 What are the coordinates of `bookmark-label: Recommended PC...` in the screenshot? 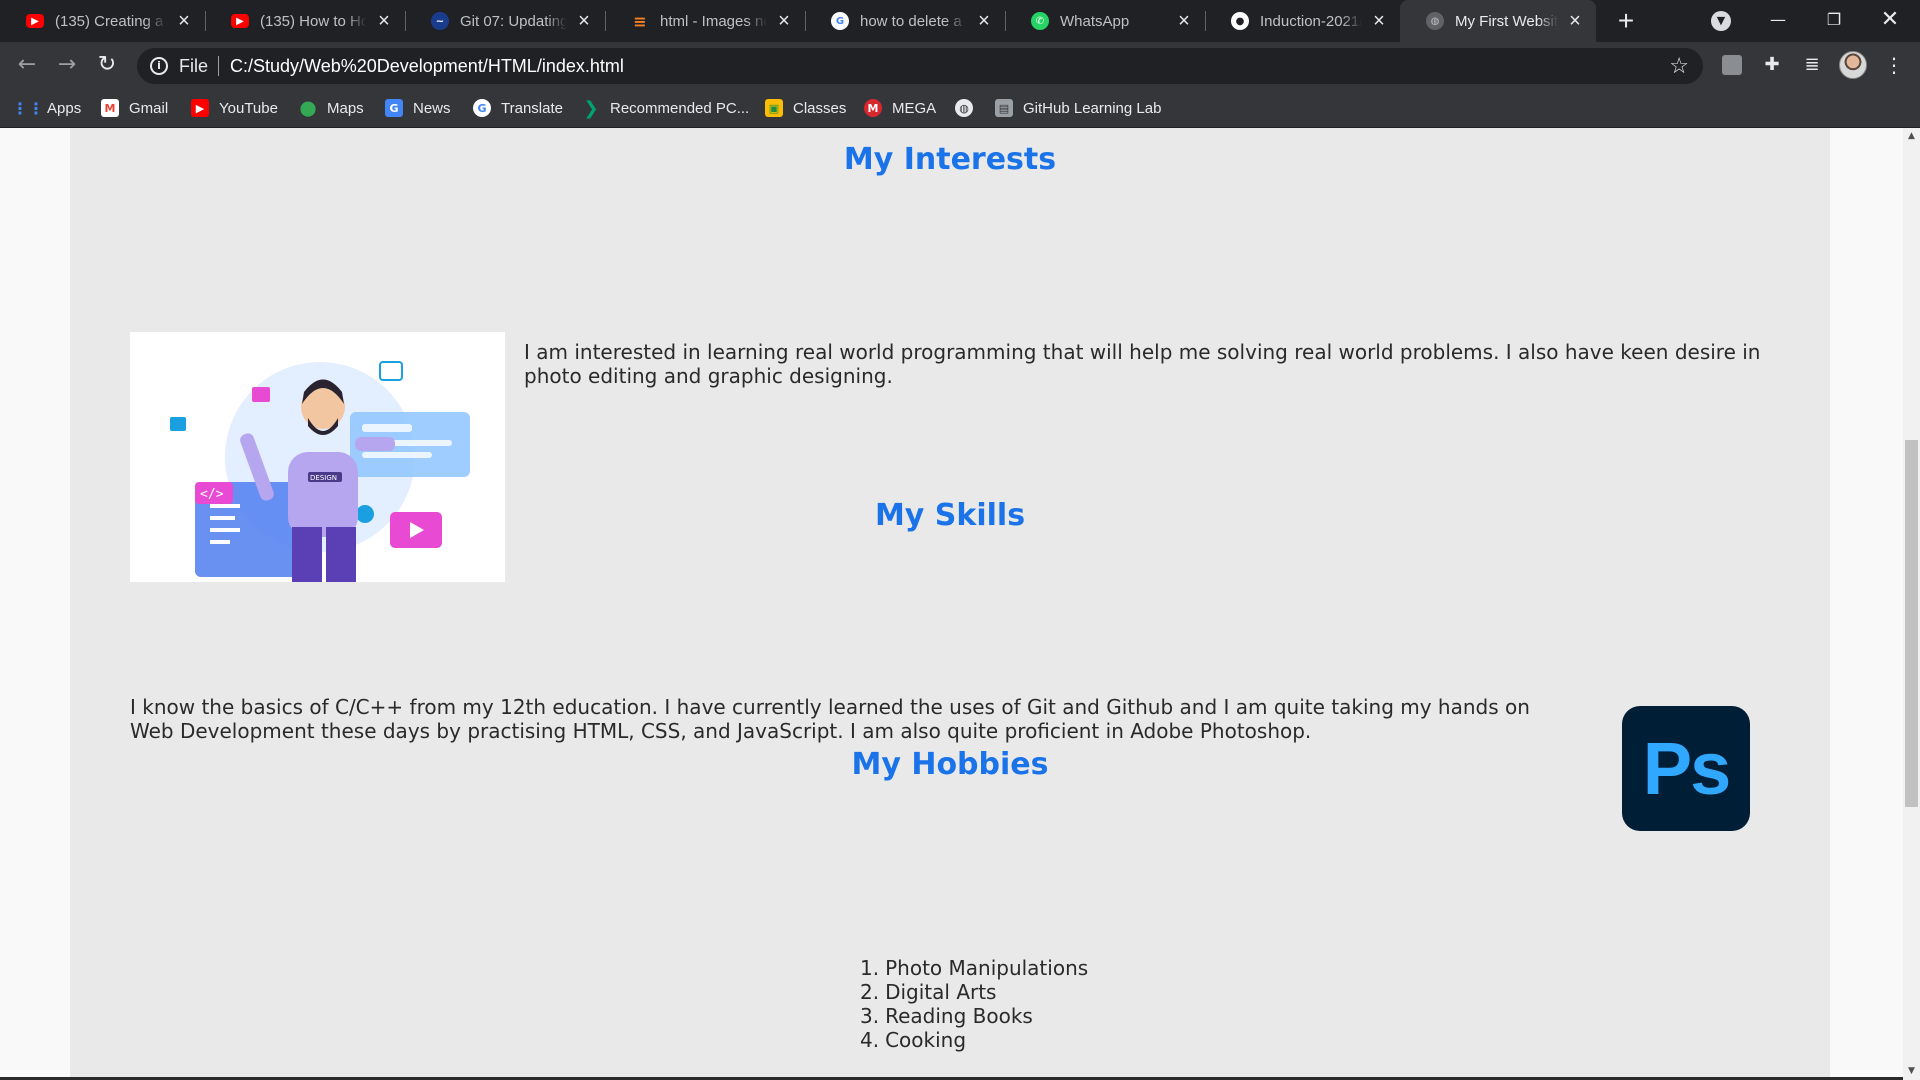 It's located at (680, 108).